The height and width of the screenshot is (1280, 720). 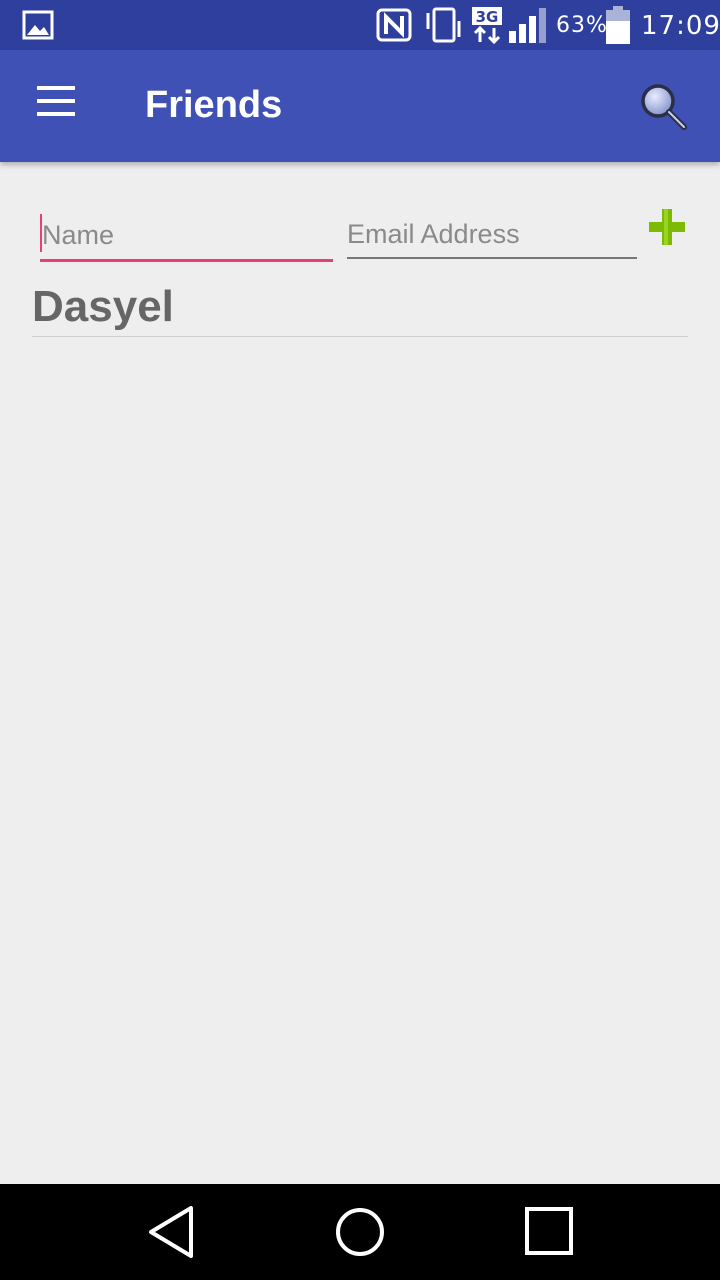 What do you see at coordinates (667, 227) in the screenshot?
I see `plus-icon` at bounding box center [667, 227].